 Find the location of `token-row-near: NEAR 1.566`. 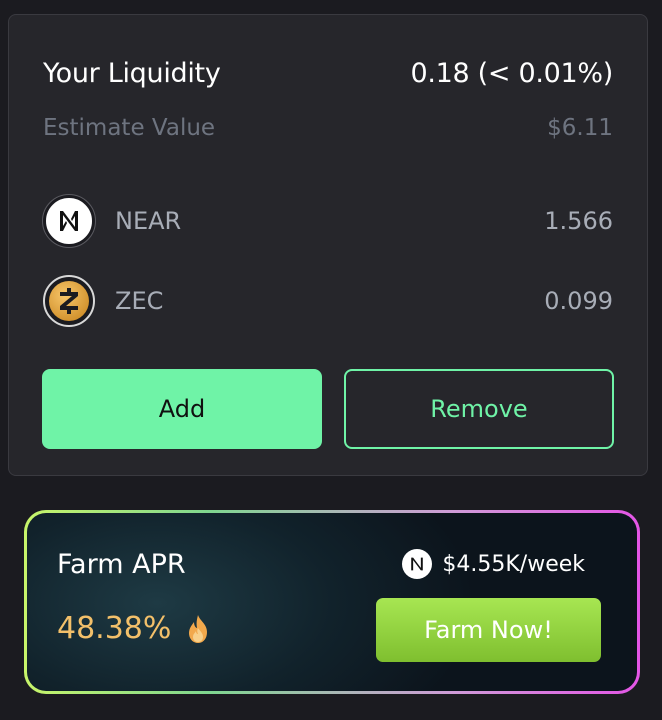

token-row-near: NEAR 1.566 is located at coordinates (327, 221).